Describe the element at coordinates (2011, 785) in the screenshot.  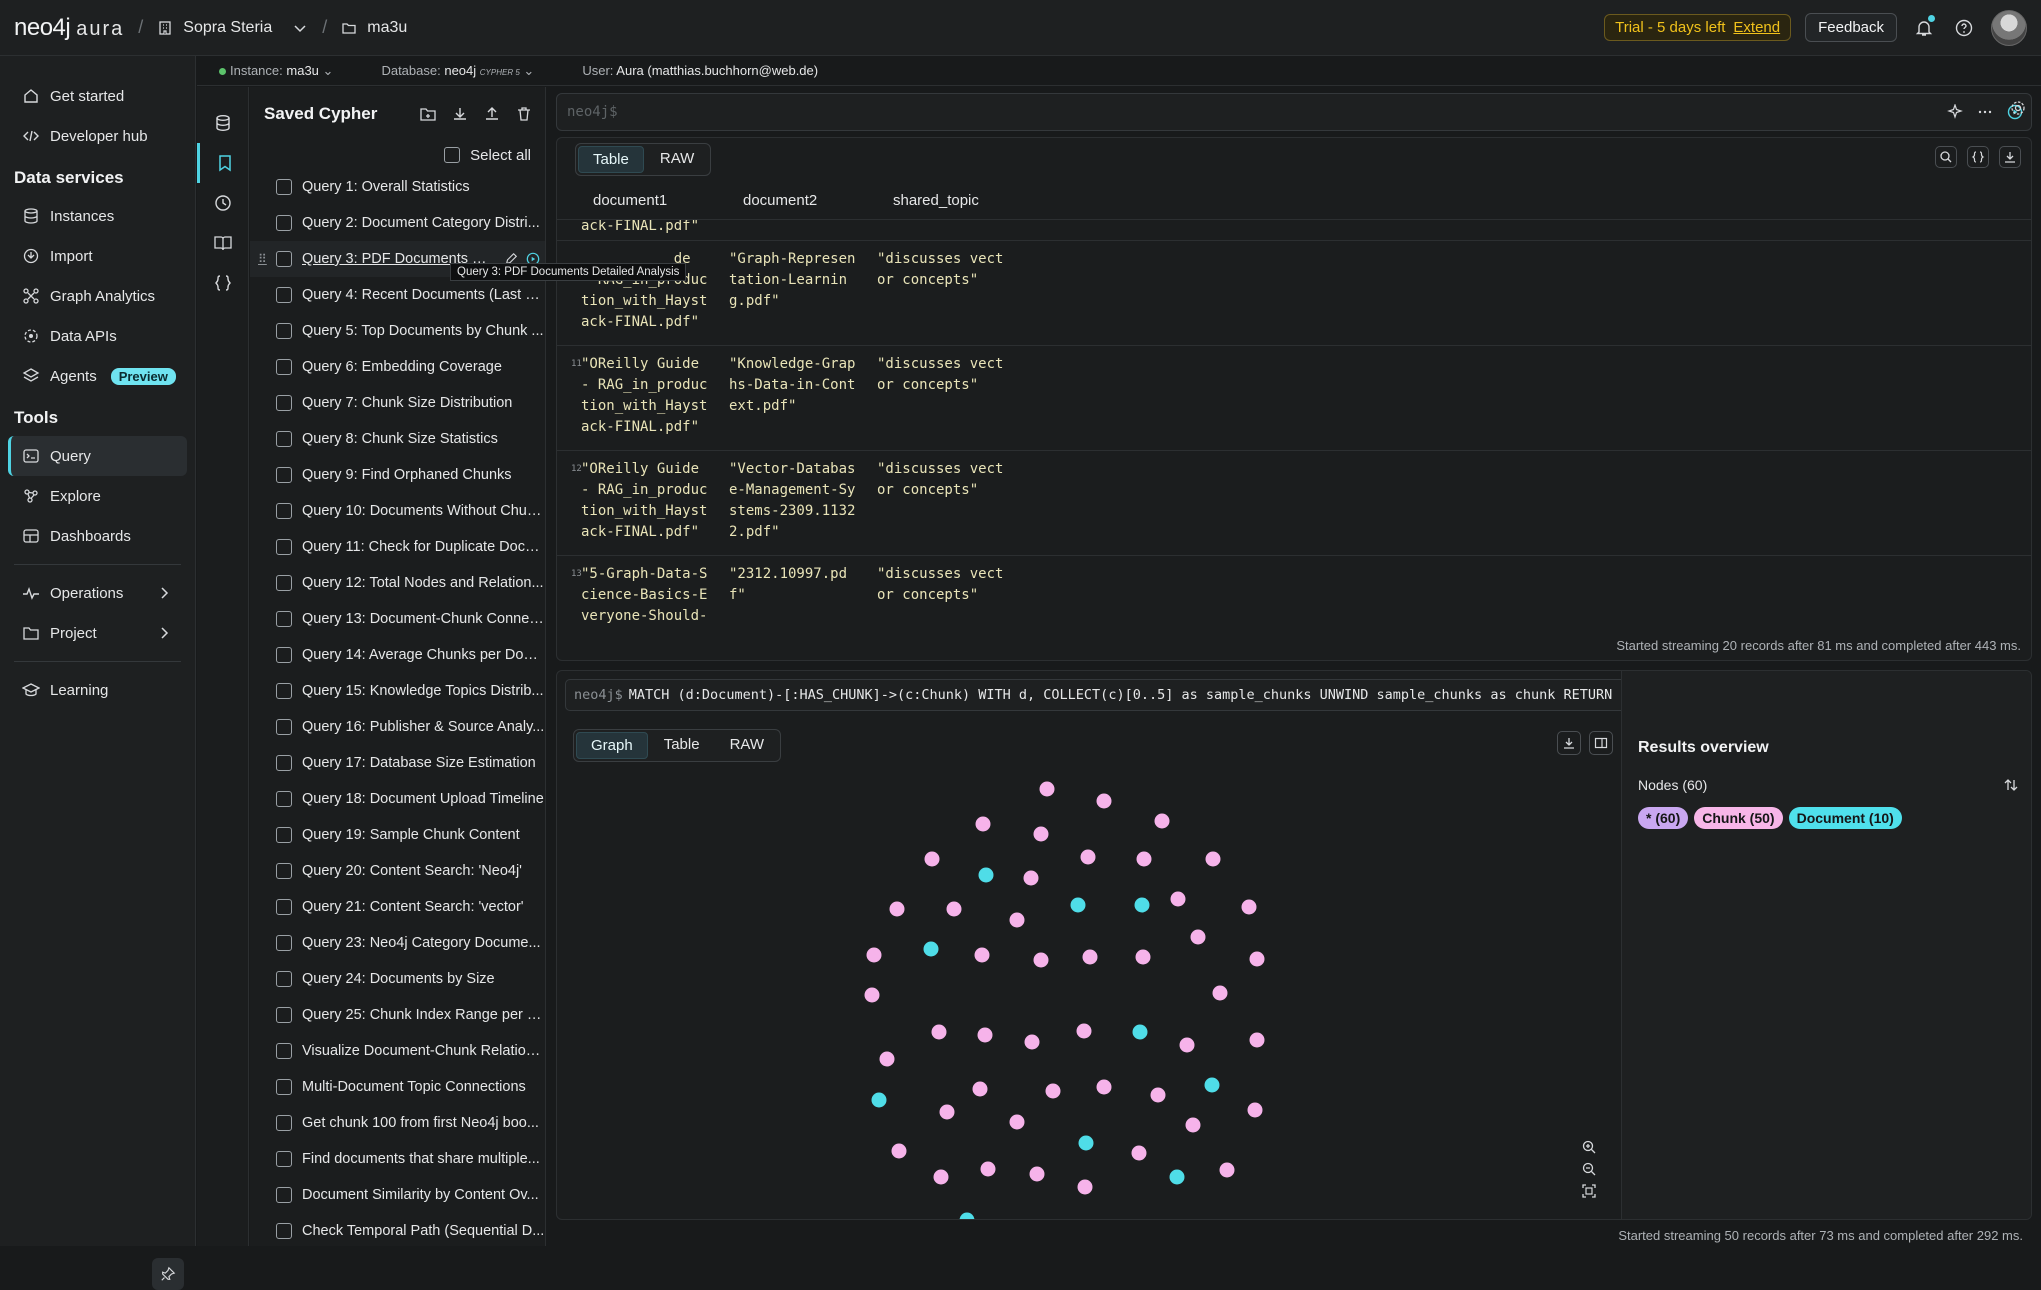
I see `sort-icon` at that location.